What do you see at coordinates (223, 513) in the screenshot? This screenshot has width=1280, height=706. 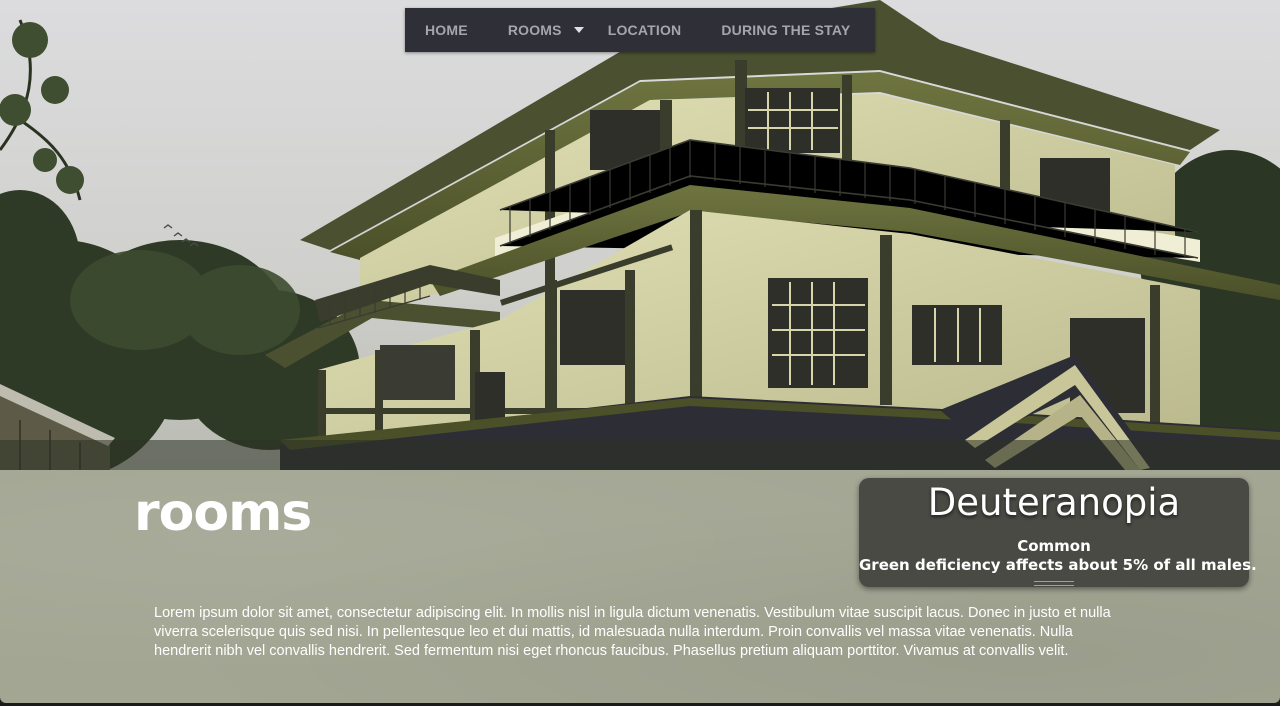 I see `section-title: rooms` at bounding box center [223, 513].